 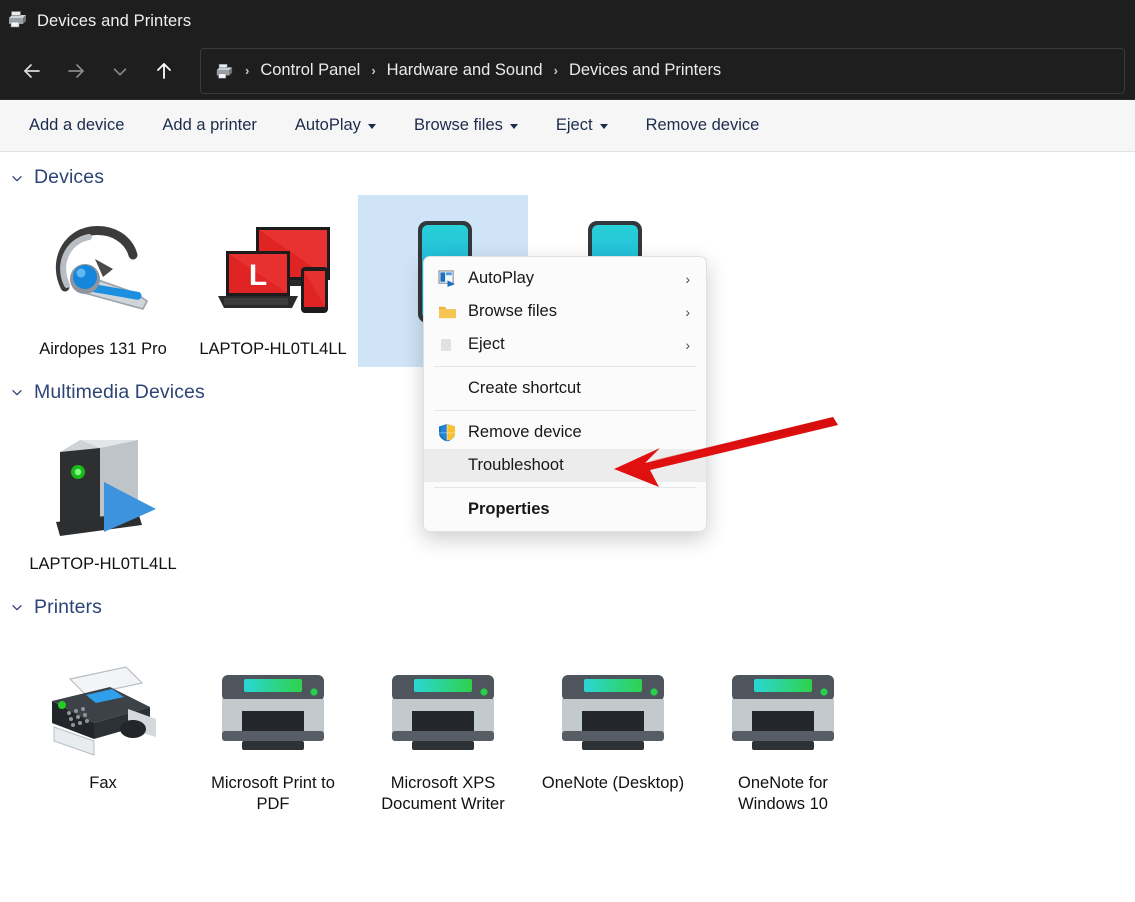 What do you see at coordinates (273, 268) in the screenshot?
I see `red-devices-icon: L` at bounding box center [273, 268].